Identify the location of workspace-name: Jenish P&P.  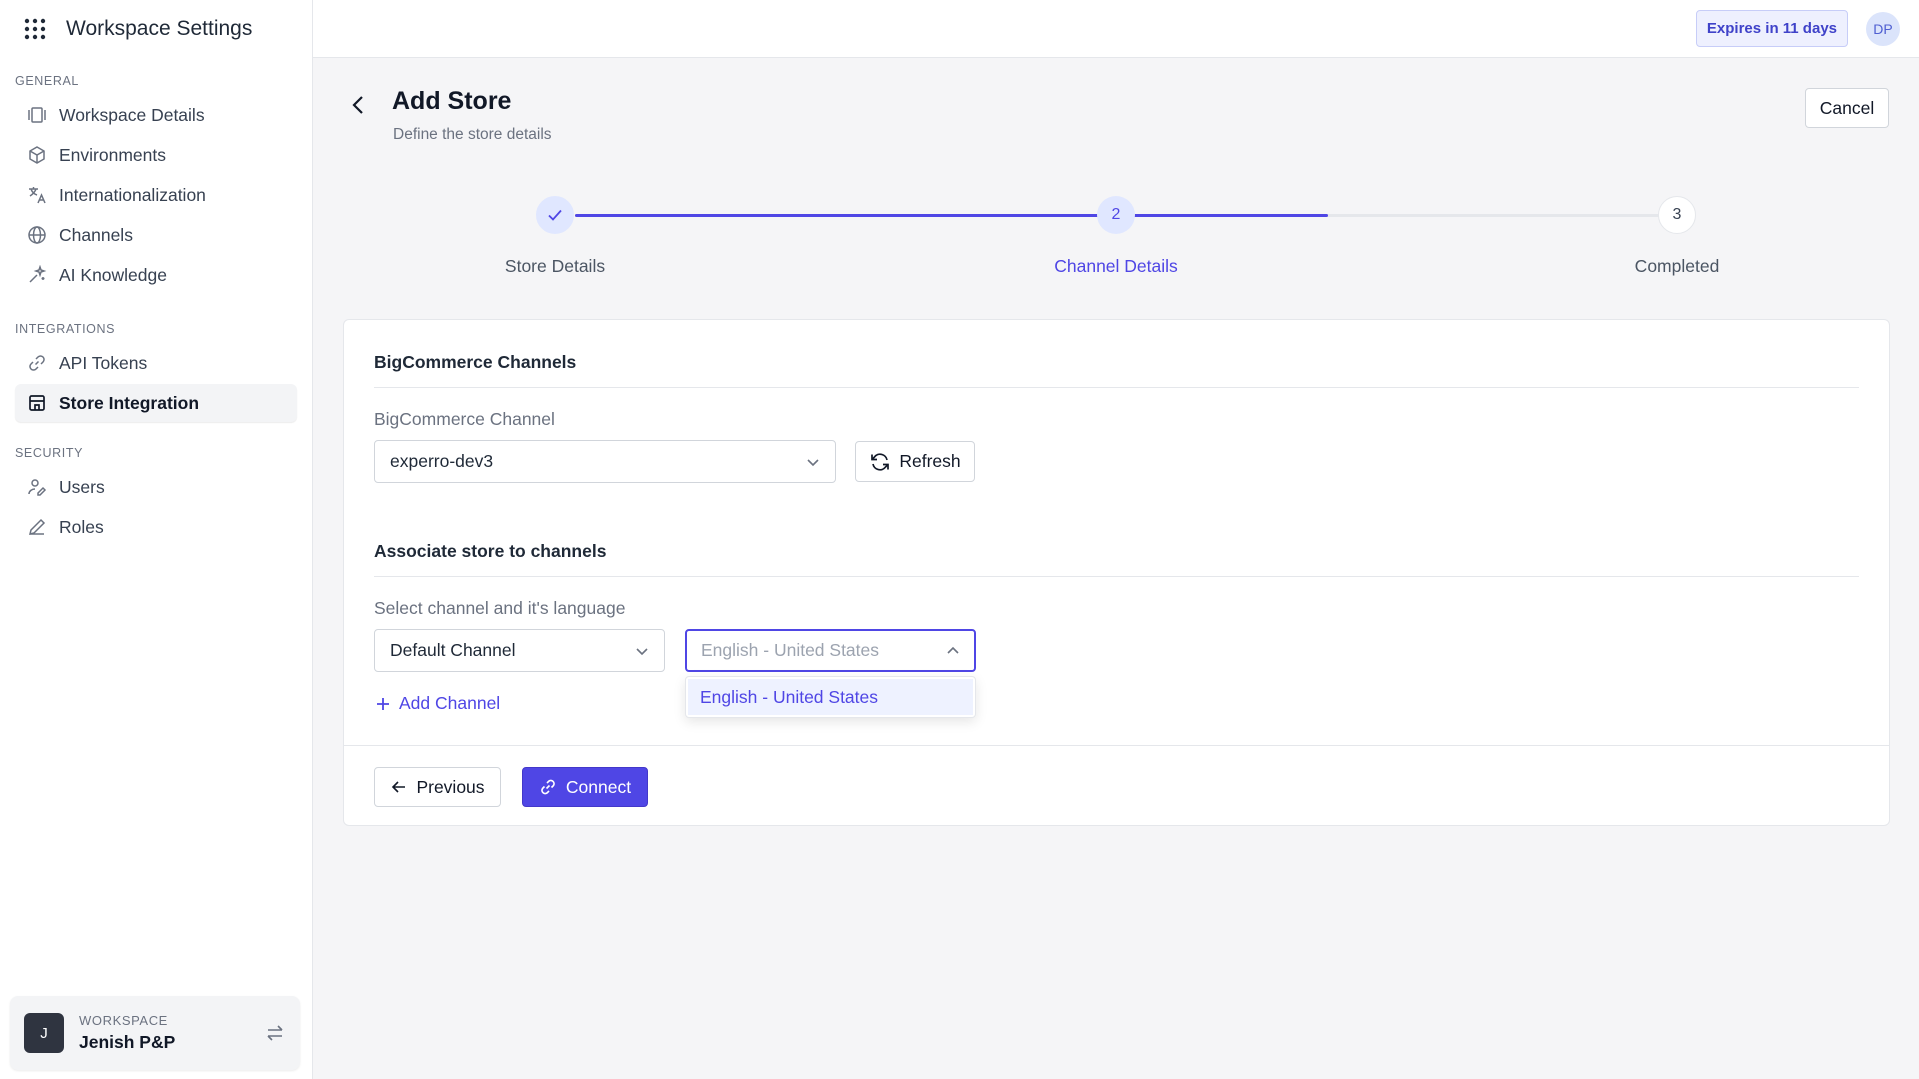
(127, 1042).